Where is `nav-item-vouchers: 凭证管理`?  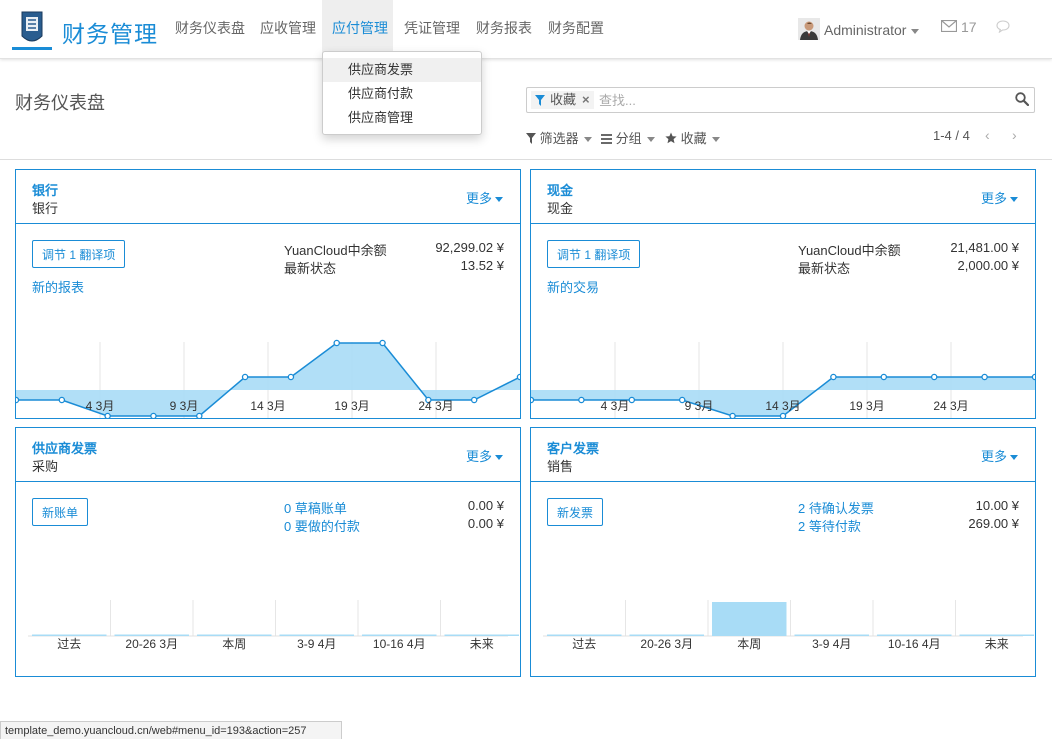
nav-item-vouchers: 凭证管理 is located at coordinates (432, 28).